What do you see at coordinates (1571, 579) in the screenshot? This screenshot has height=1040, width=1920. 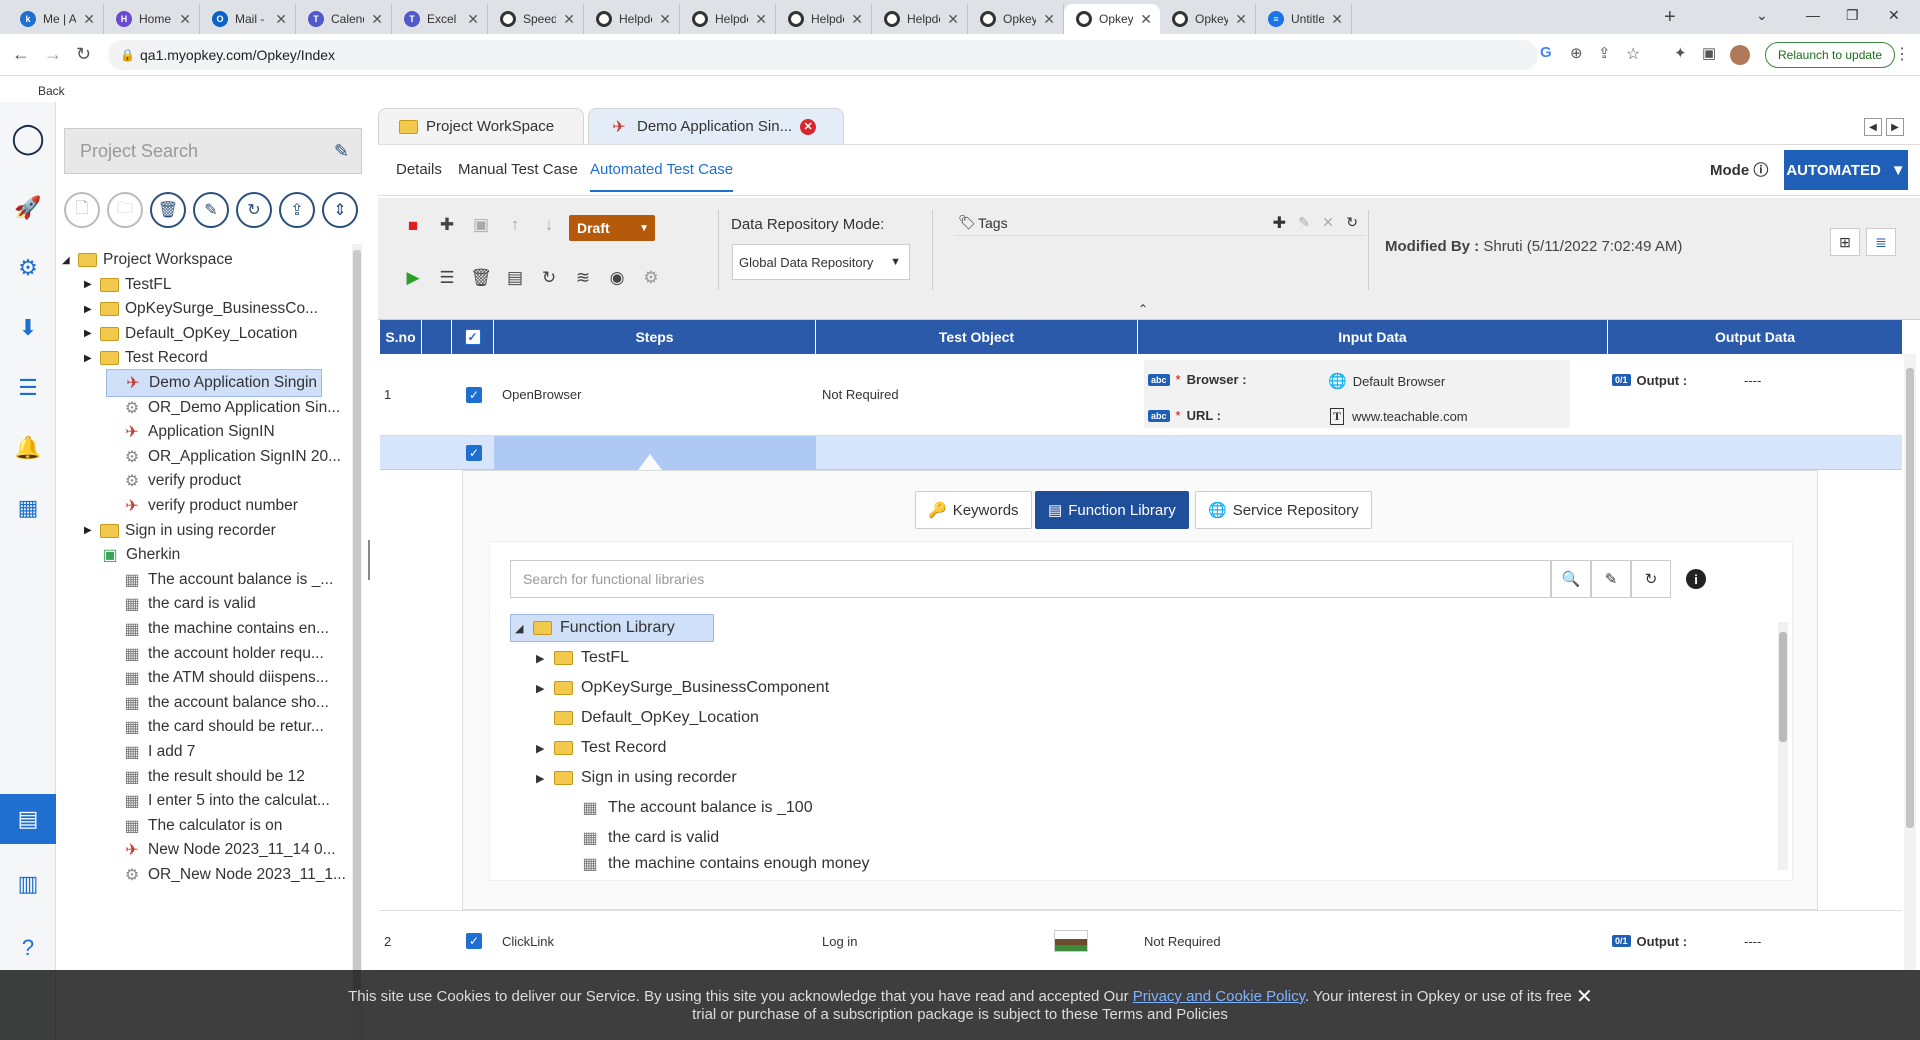 I see `search-icon: 🔍` at bounding box center [1571, 579].